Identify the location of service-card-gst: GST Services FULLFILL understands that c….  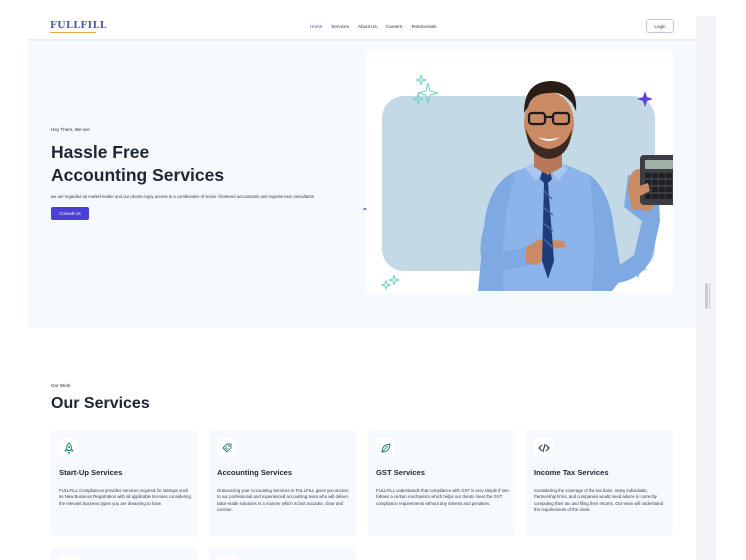
(441, 483).